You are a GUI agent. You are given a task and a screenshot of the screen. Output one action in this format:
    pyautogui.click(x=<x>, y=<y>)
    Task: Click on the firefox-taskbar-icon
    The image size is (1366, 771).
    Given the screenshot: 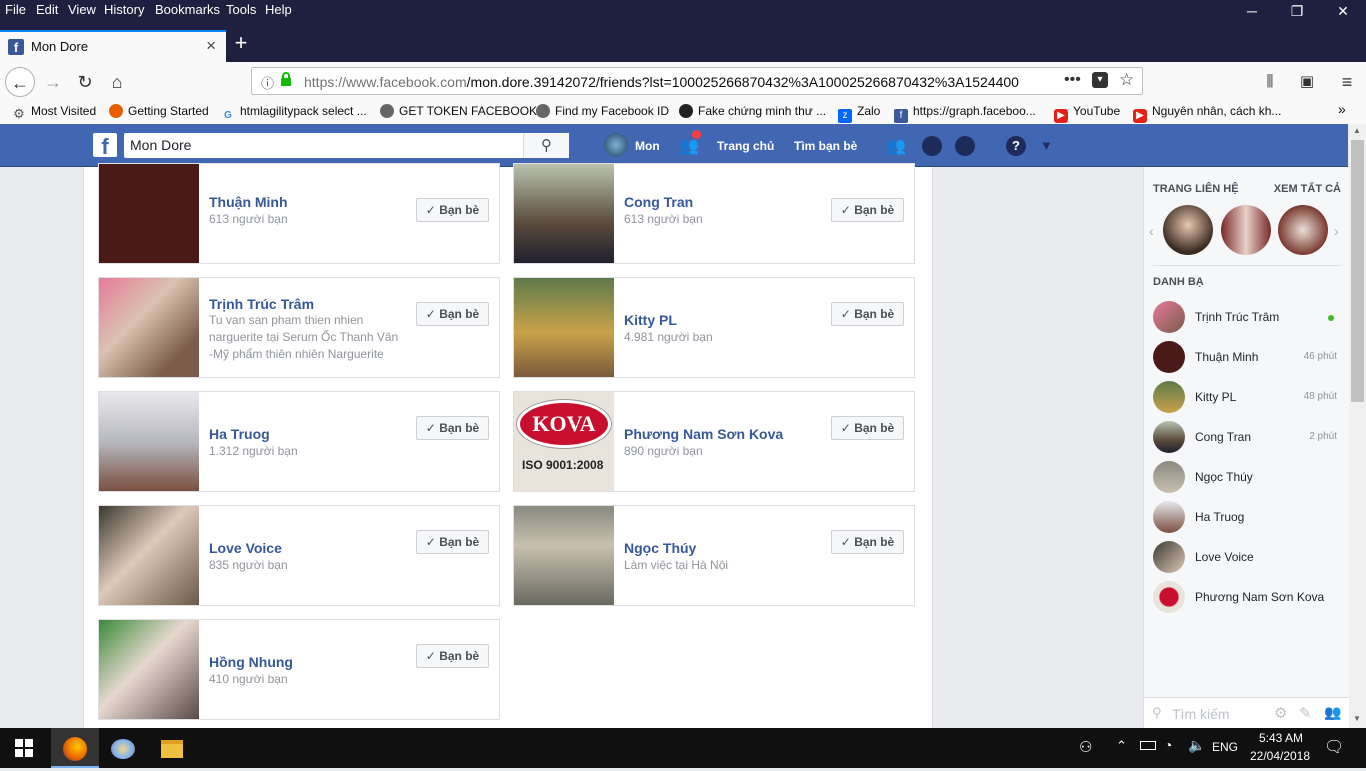 What is the action you would take?
    pyautogui.click(x=75, y=748)
    